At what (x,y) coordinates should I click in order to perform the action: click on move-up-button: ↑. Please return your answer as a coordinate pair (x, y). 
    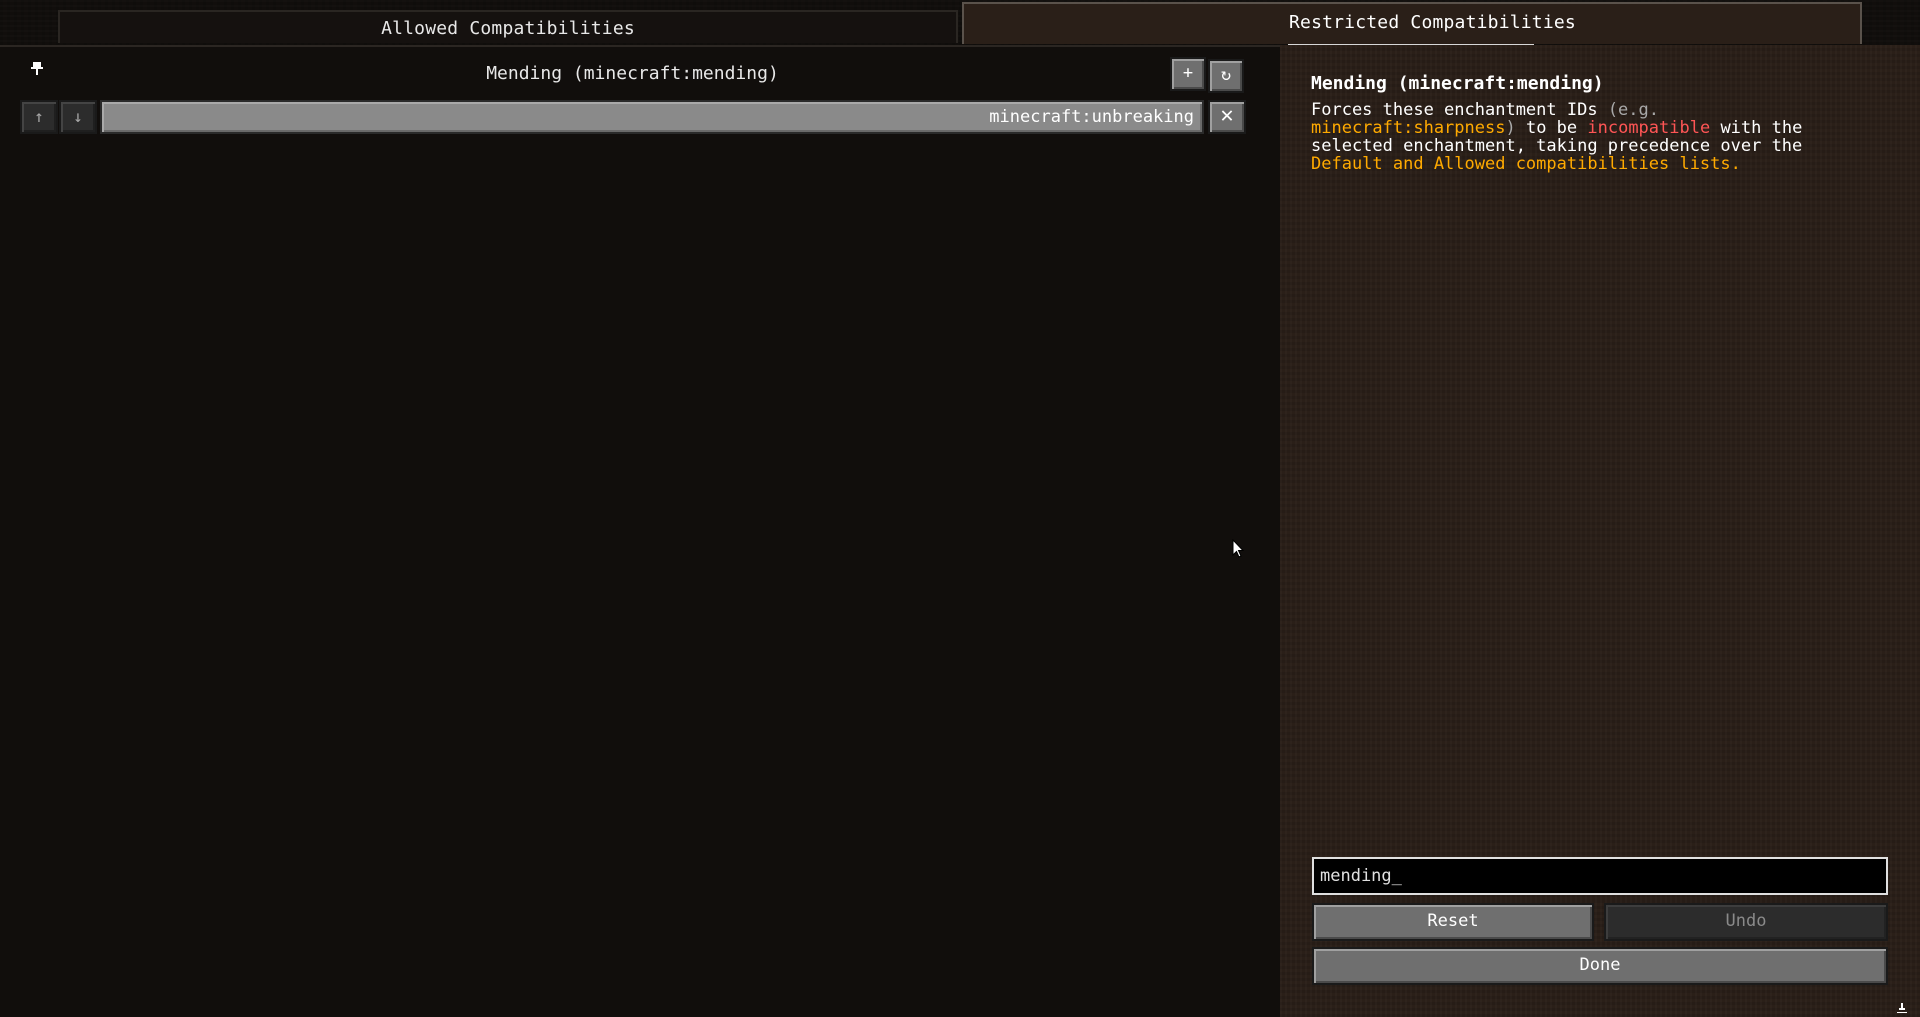
    Looking at the image, I should click on (39, 117).